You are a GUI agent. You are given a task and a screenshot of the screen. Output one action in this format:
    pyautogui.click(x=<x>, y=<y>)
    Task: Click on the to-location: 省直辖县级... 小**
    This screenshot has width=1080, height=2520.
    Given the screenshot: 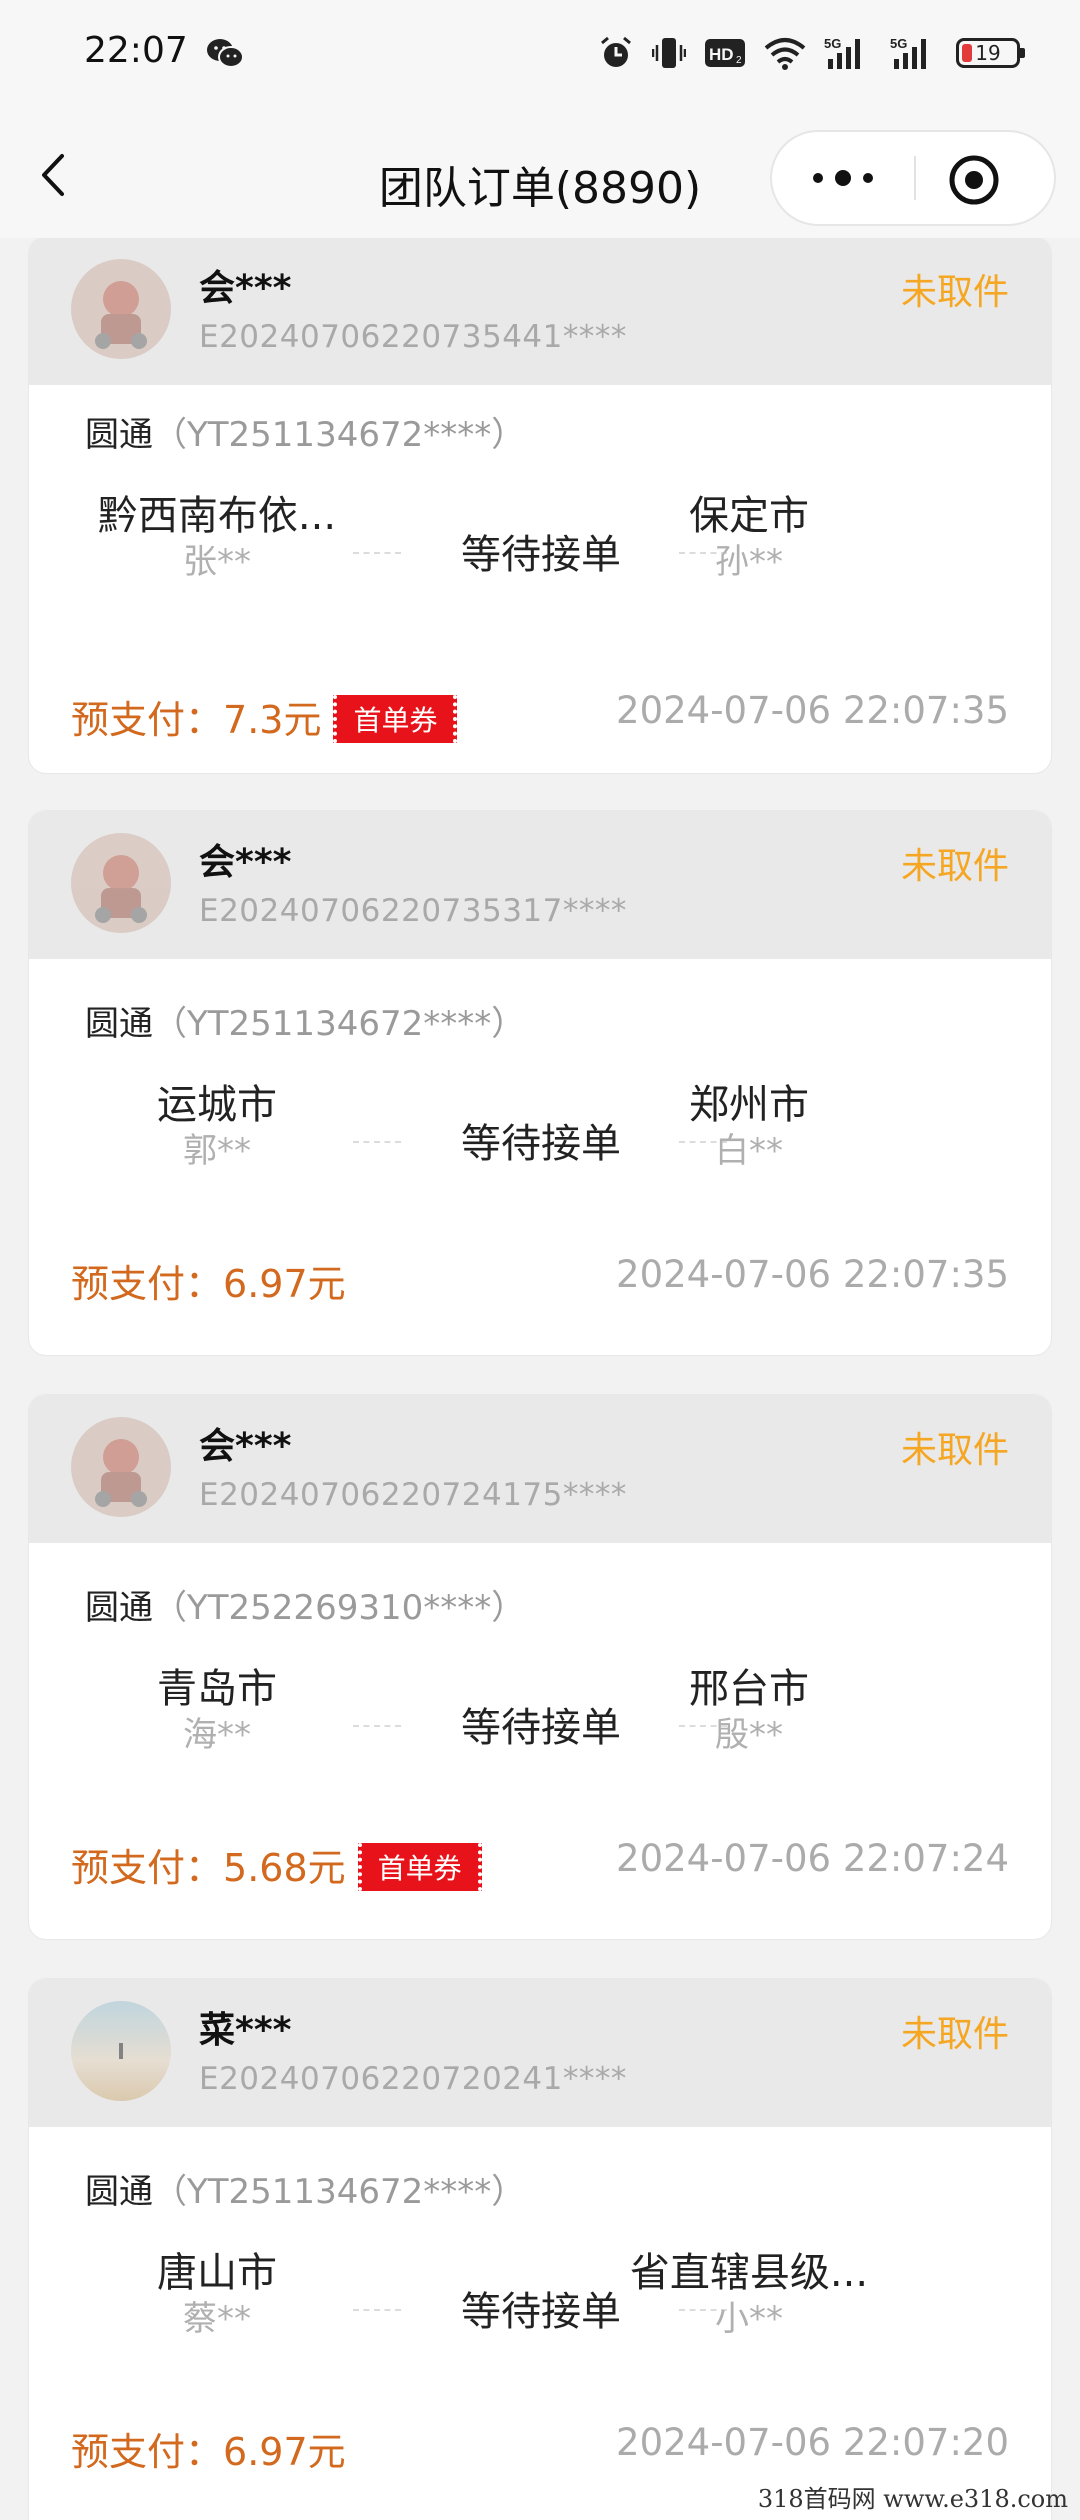 What is the action you would take?
    pyautogui.click(x=749, y=2295)
    